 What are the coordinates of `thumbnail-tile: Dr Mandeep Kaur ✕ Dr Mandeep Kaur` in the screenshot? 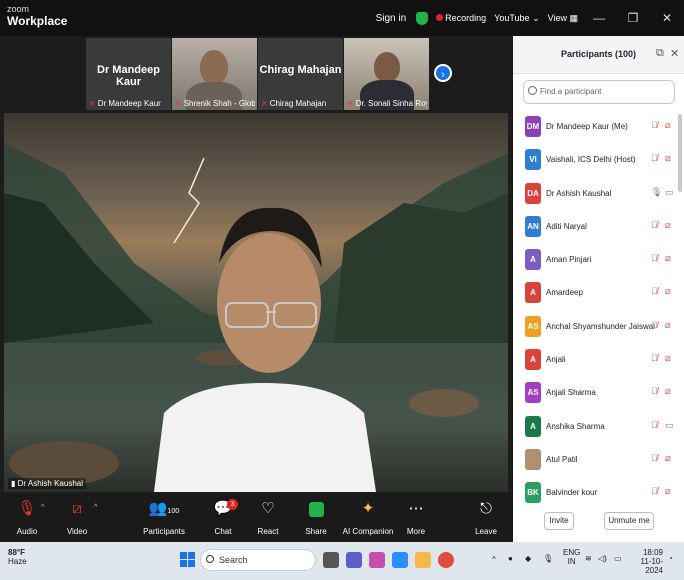 It's located at (128, 74).